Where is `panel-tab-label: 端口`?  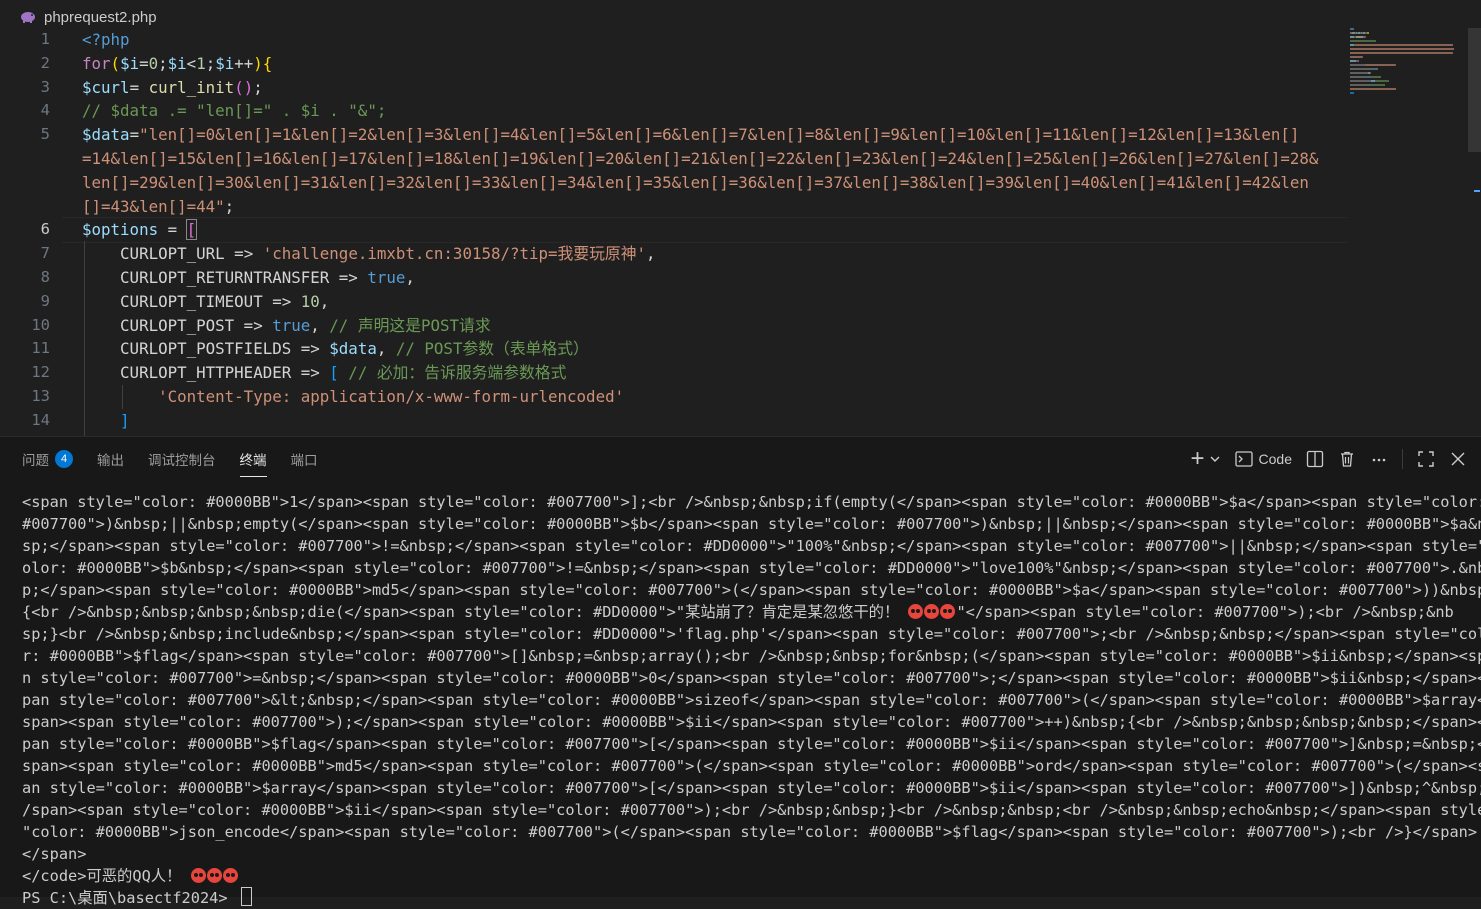
panel-tab-label: 端口 is located at coordinates (304, 460).